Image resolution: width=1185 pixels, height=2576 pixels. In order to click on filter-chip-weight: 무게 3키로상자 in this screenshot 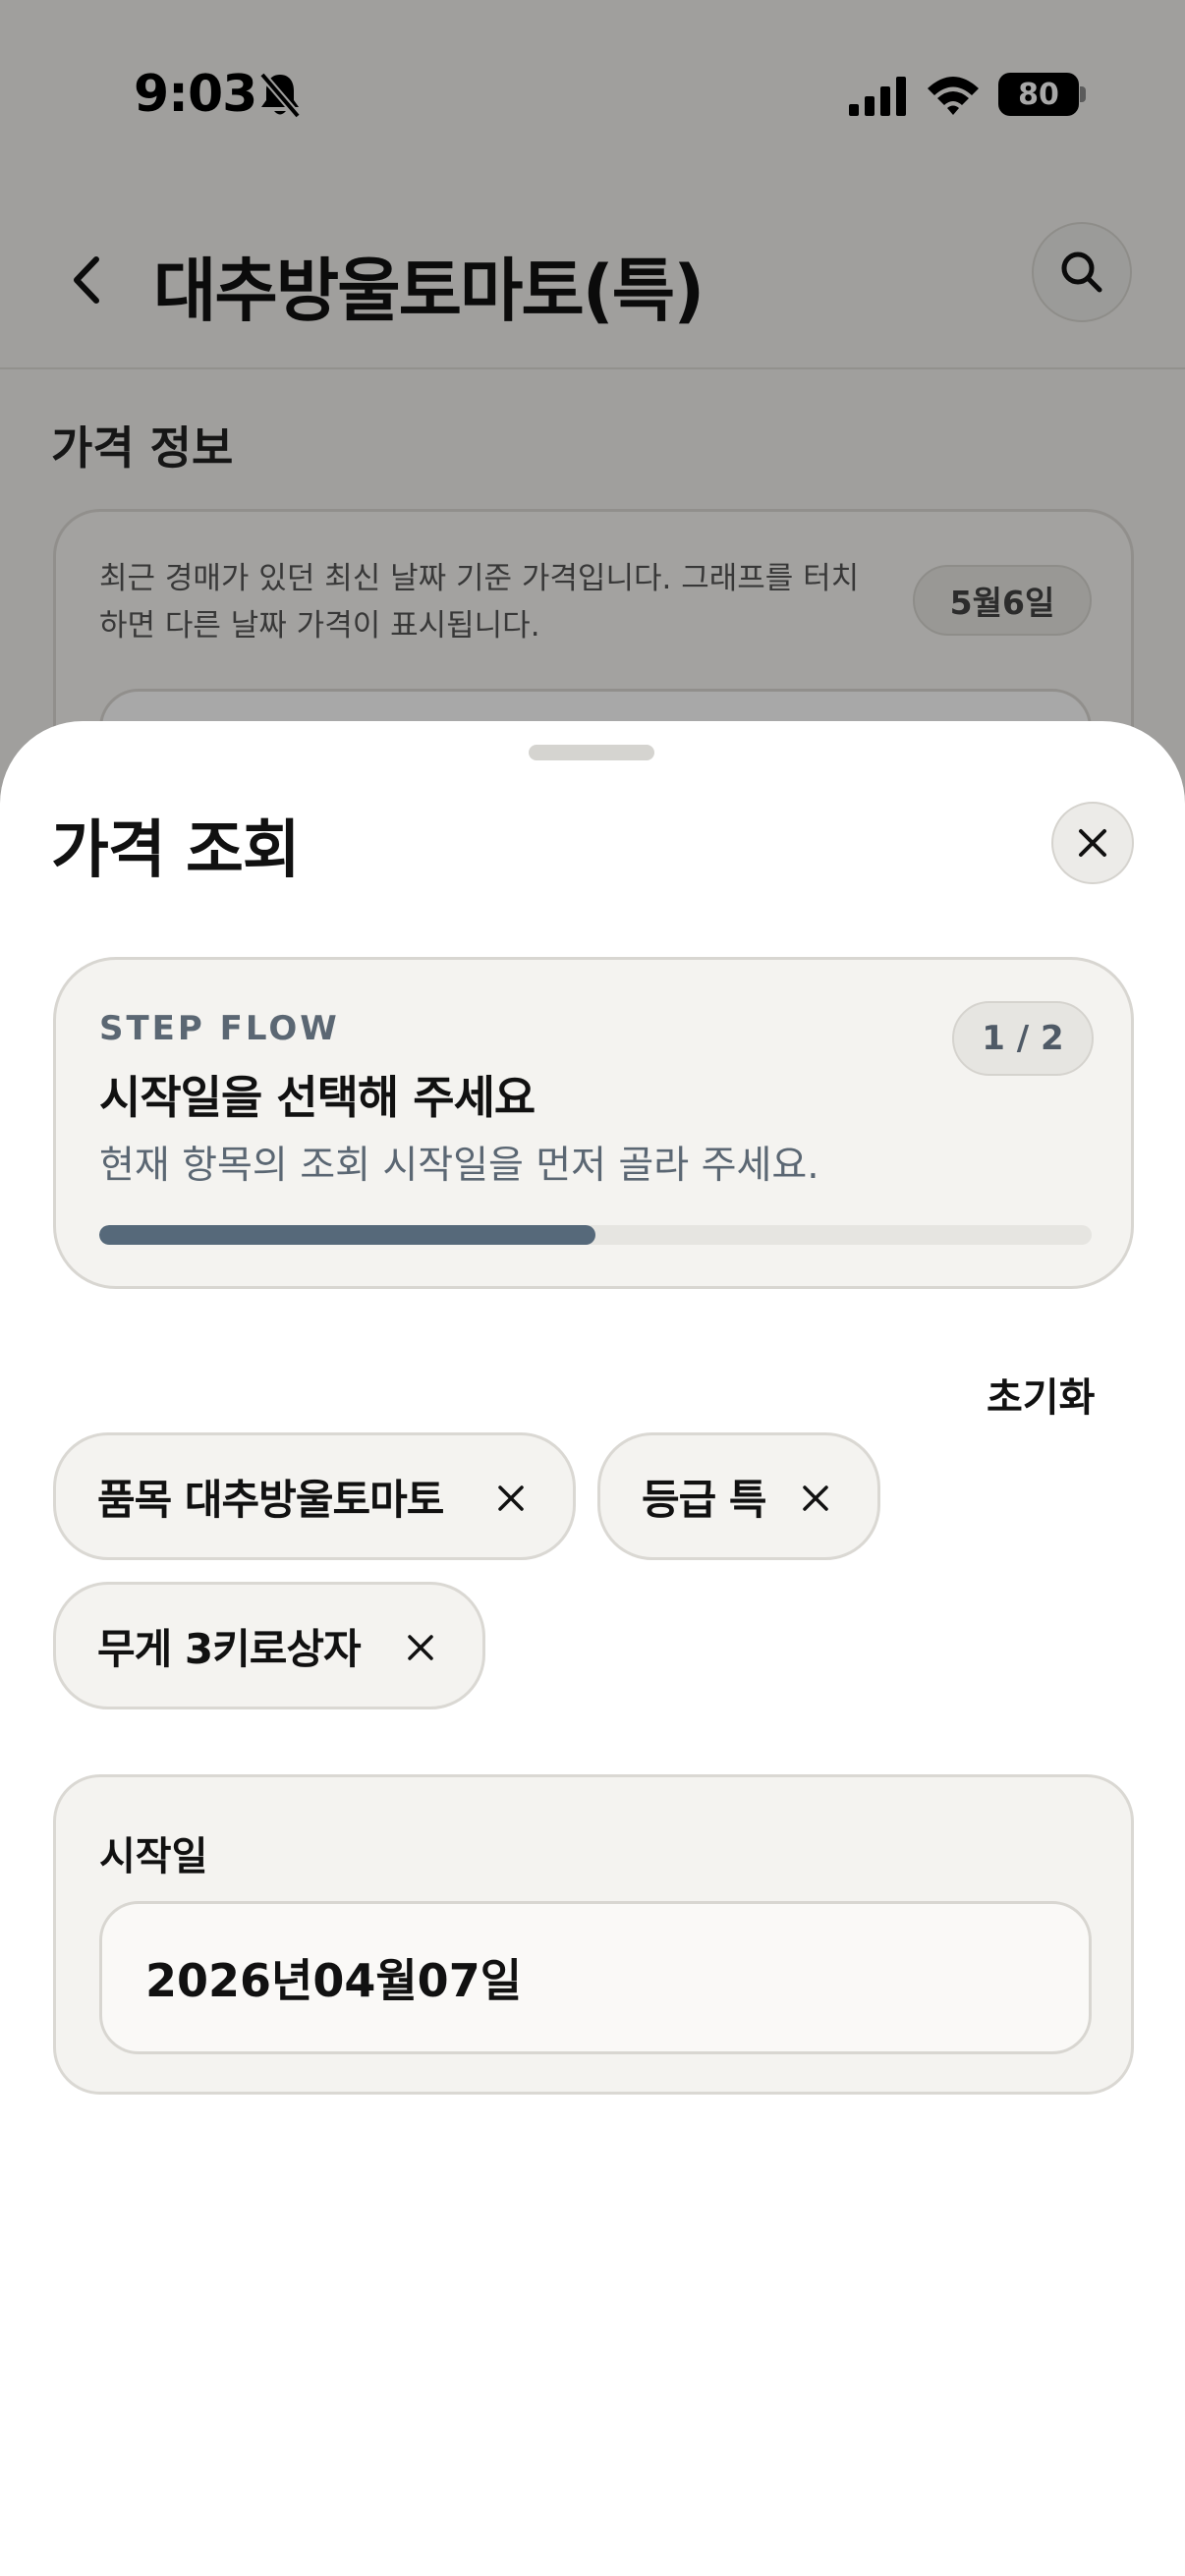, I will do `click(269, 1645)`.